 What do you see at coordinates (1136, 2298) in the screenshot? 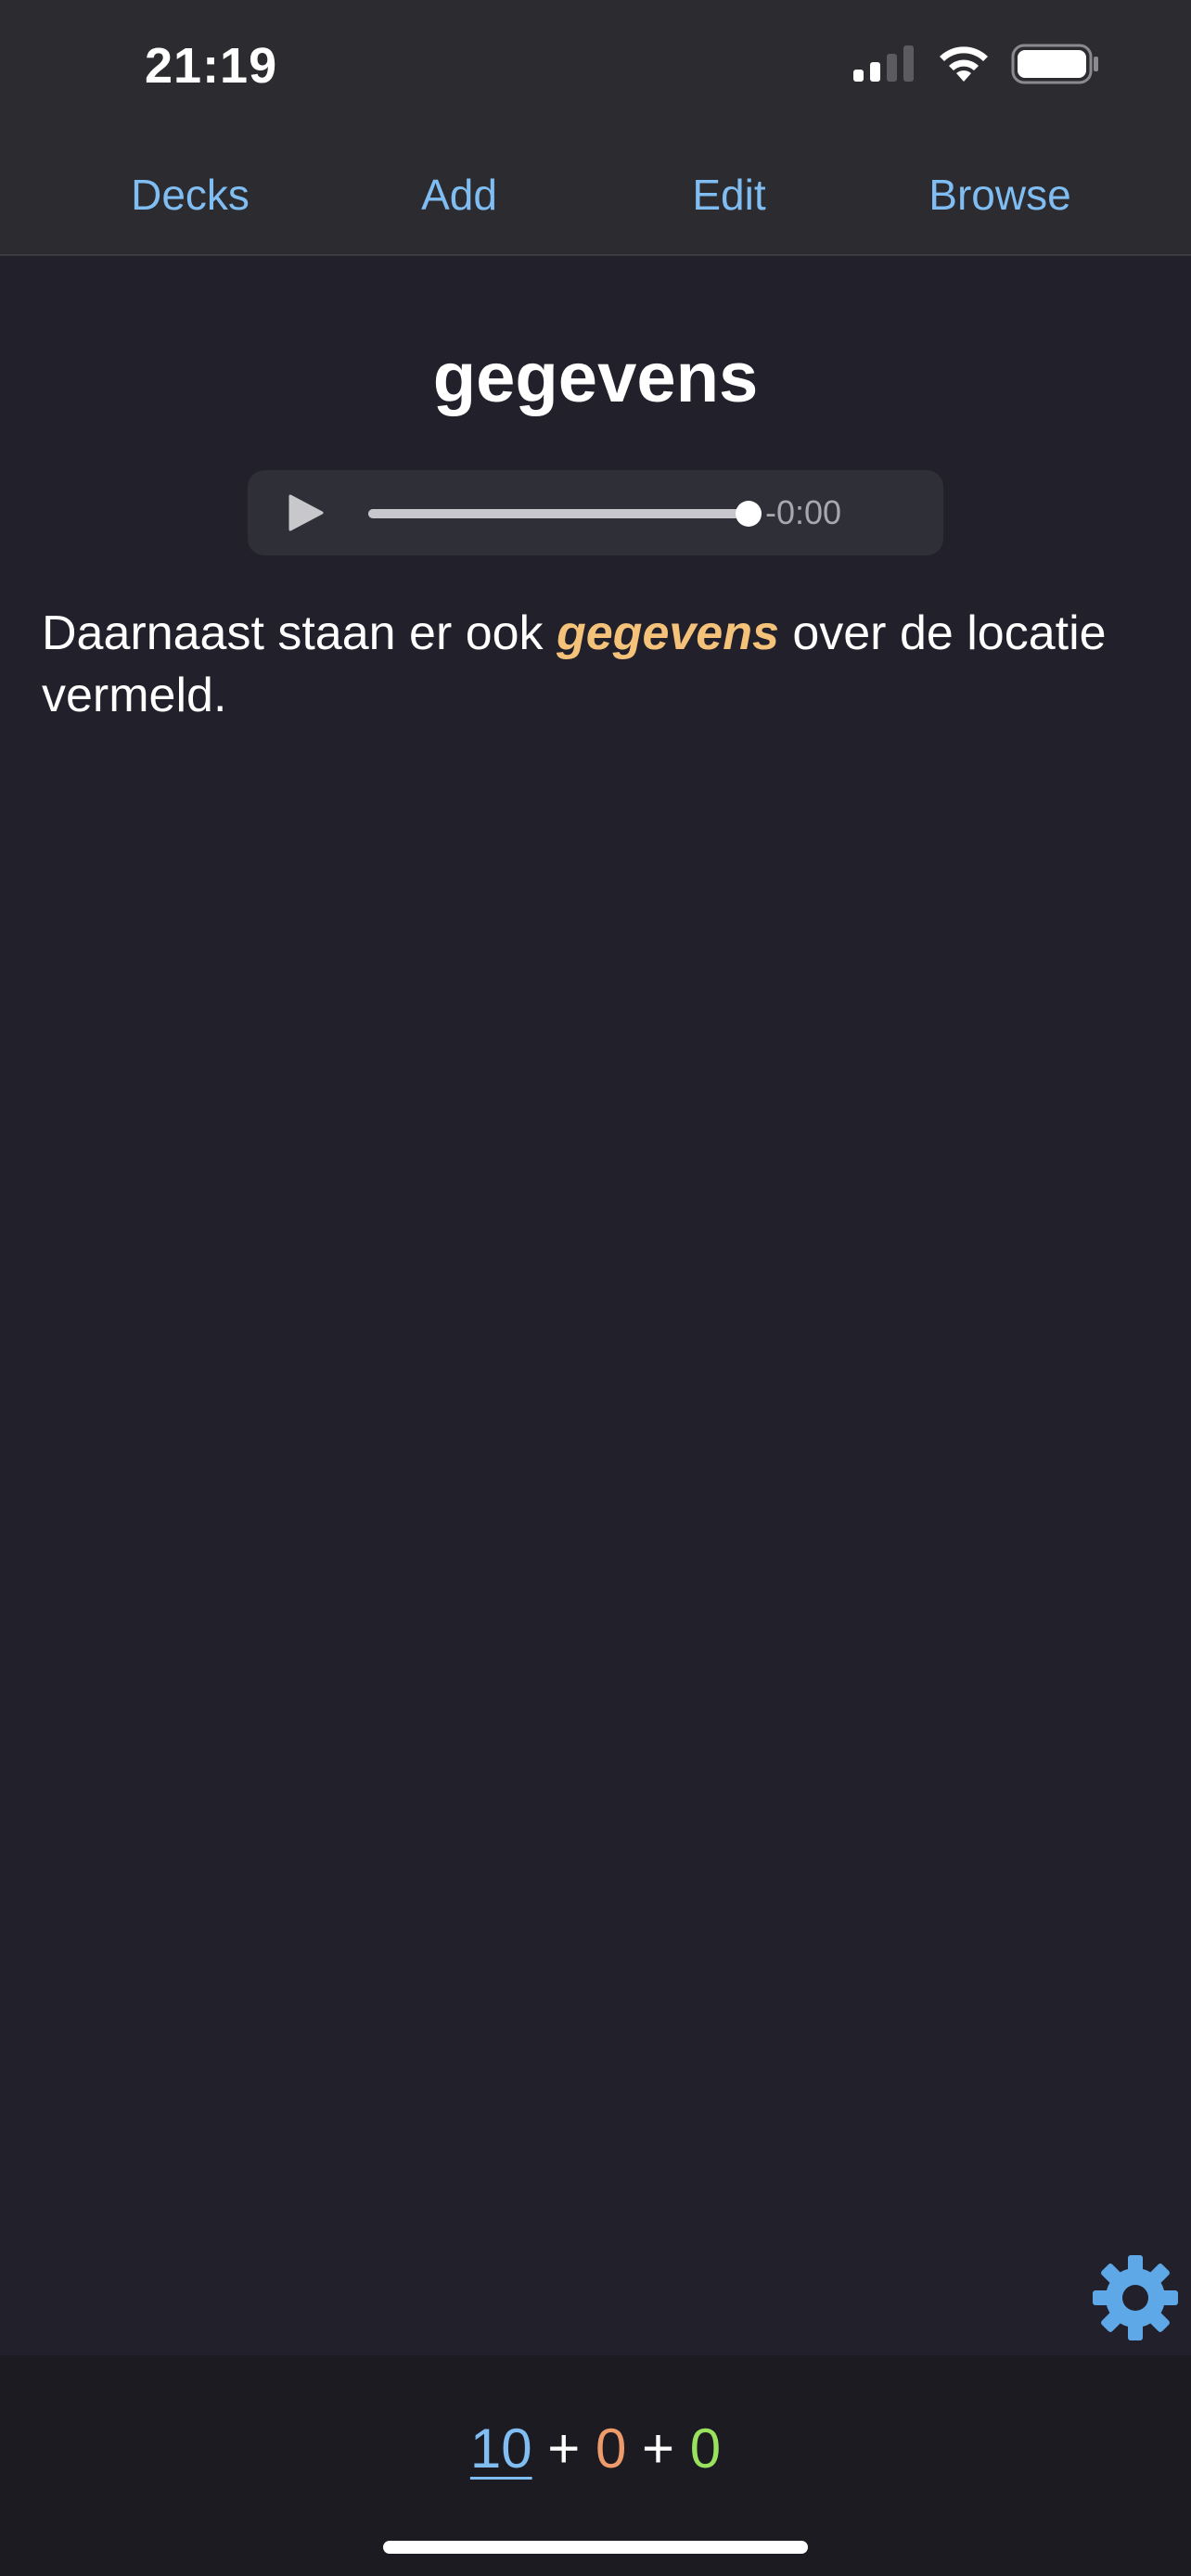
I see `gear-icon` at bounding box center [1136, 2298].